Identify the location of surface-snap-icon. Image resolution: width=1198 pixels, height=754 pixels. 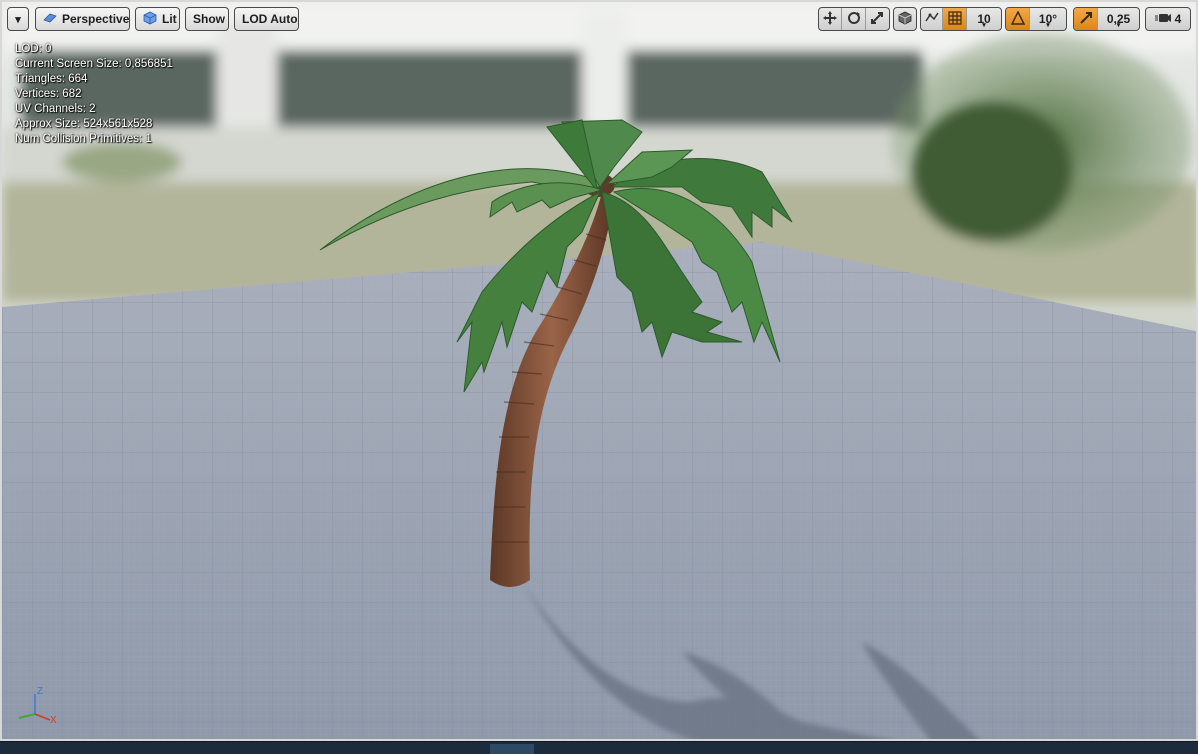
(931, 19).